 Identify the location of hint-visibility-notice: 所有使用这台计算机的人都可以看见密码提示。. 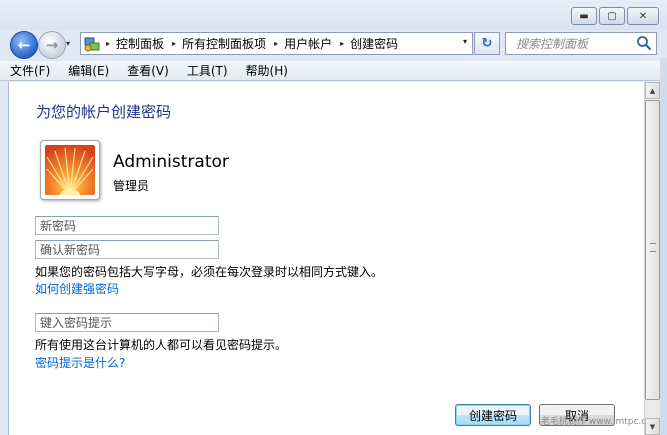
(161, 345).